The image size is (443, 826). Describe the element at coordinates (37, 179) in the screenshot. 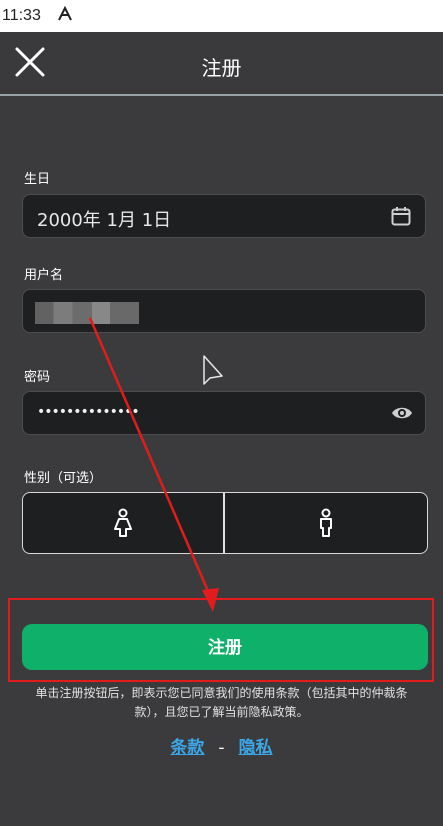

I see `birthday-label: 生日` at that location.